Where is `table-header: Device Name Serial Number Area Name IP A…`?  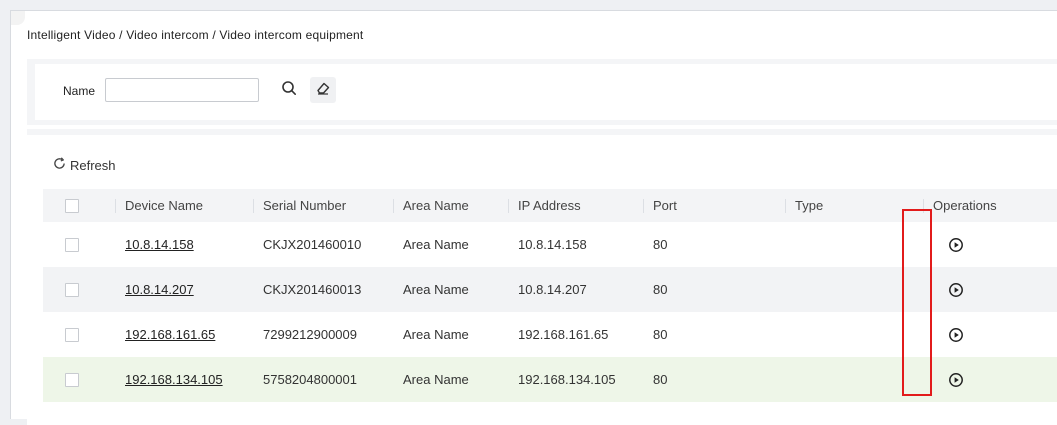
table-header: Device Name Serial Number Area Name IP A… is located at coordinates (550, 205).